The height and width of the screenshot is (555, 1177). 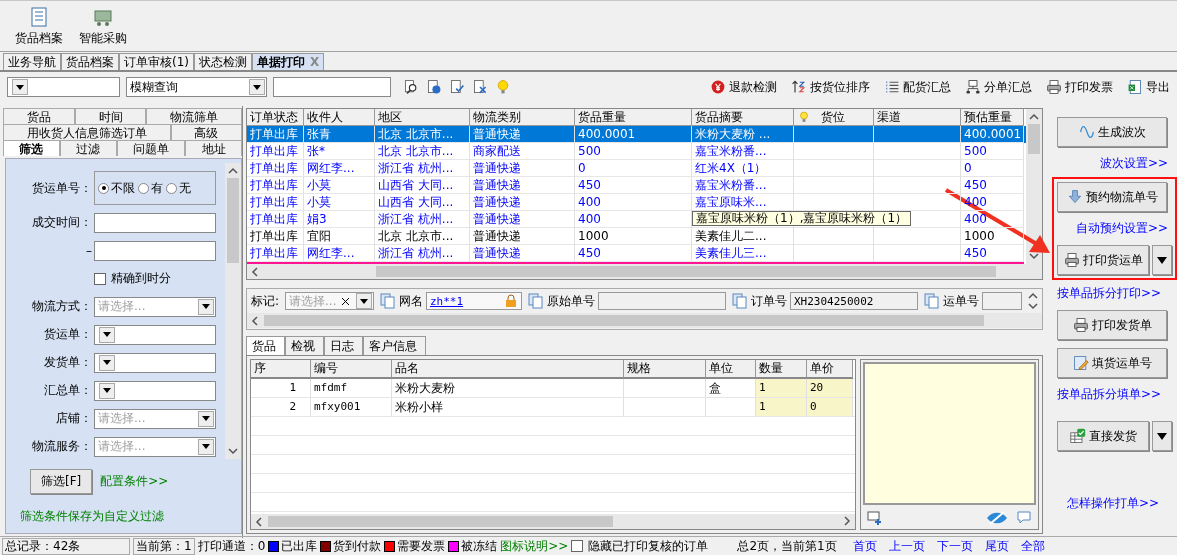 What do you see at coordinates (830, 87) in the screenshot?
I see `toolbar-button: 按货位排序` at bounding box center [830, 87].